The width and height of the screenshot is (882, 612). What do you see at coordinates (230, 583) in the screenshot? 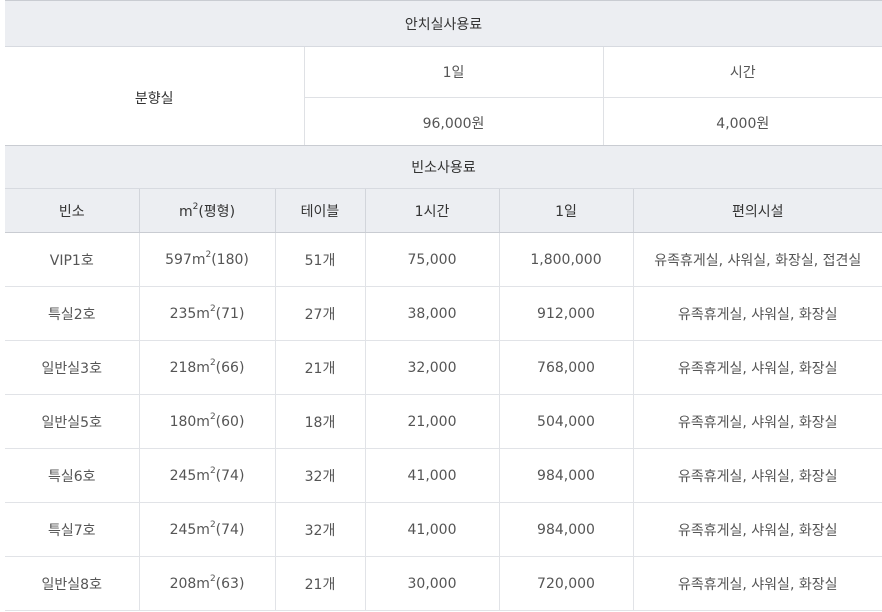
I see `area-pyeong: (63)` at bounding box center [230, 583].